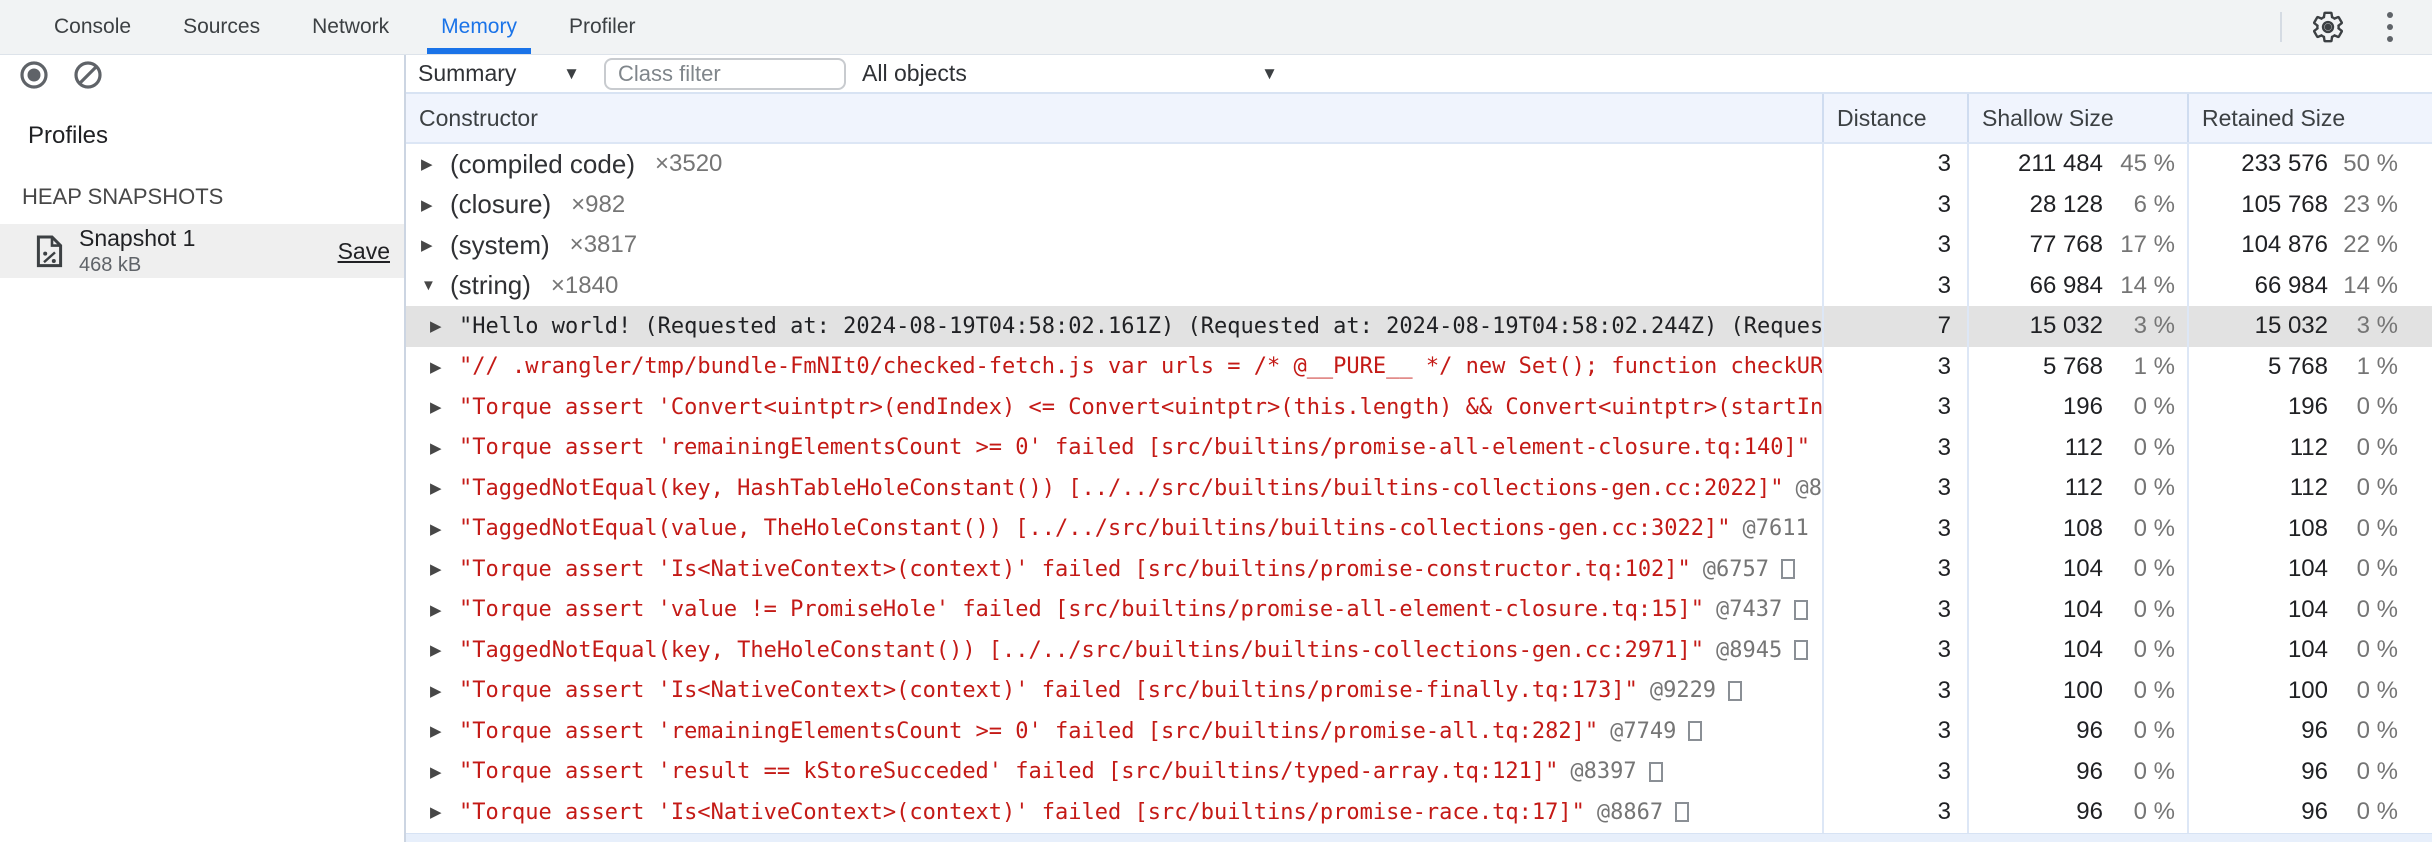 The image size is (2432, 842). Describe the element at coordinates (2314, 771) in the screenshot. I see `retained-size-value: 96` at that location.